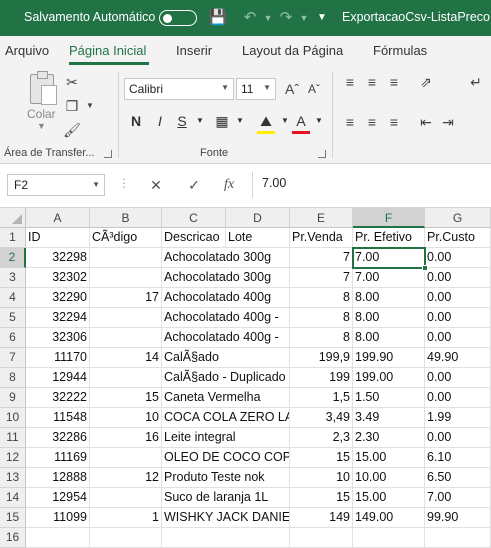 The height and width of the screenshot is (548, 491). What do you see at coordinates (476, 82) in the screenshot?
I see `wrap-text-icon: ↵` at bounding box center [476, 82].